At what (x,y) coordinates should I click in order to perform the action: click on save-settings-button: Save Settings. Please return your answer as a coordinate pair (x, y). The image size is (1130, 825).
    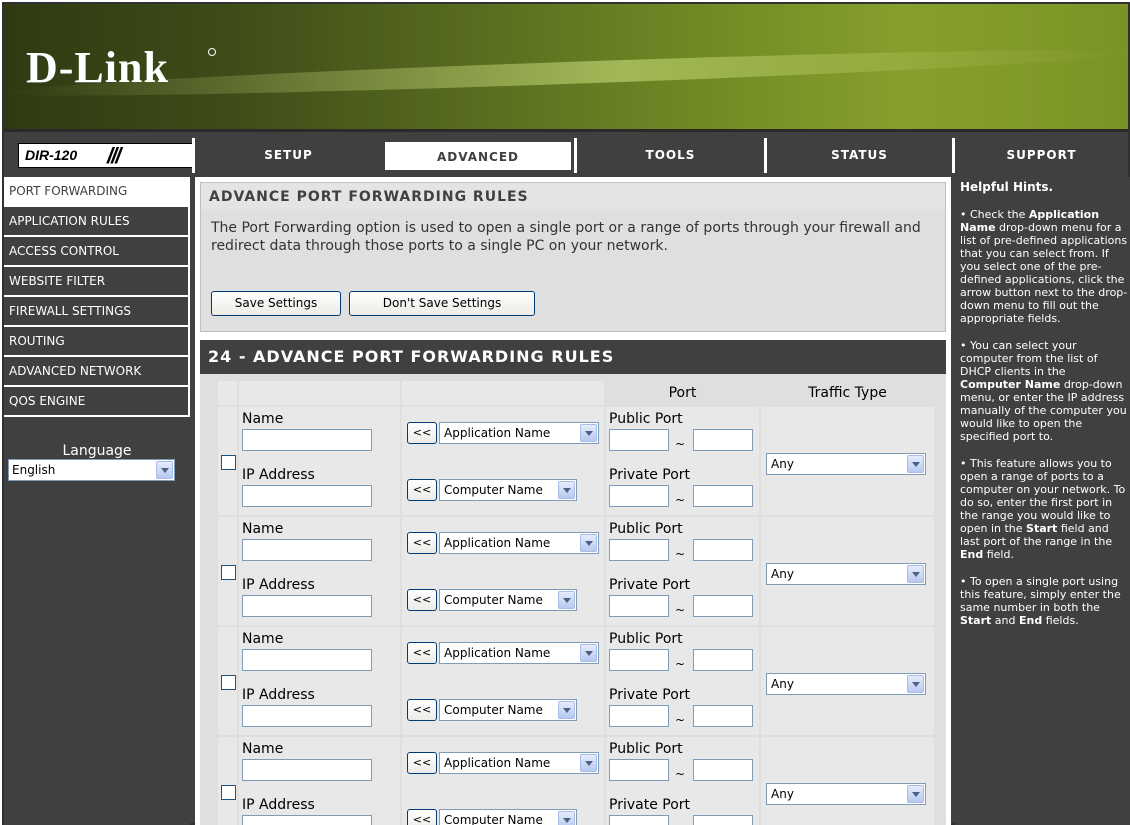
    Looking at the image, I should click on (276, 303).